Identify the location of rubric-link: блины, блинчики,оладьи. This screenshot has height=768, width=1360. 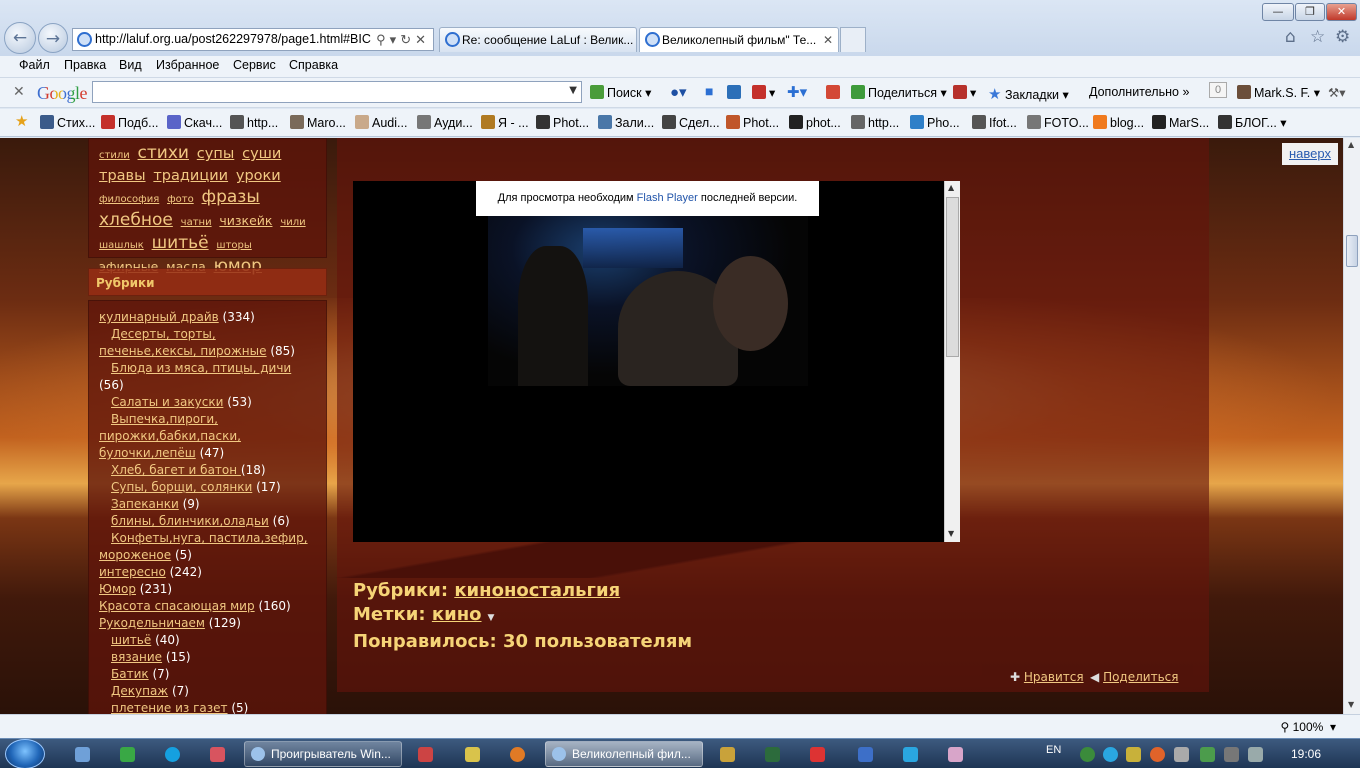
(190, 521).